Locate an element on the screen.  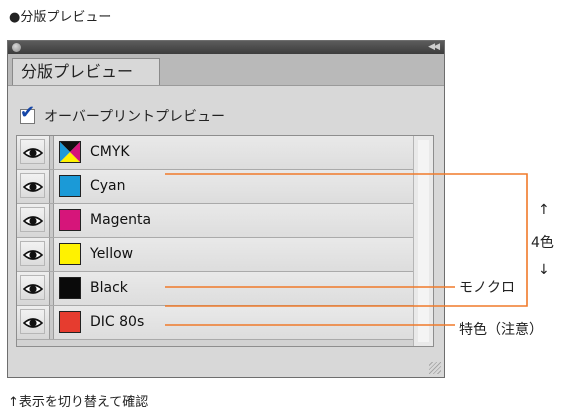
scroll-track is located at coordinates (423, 241).